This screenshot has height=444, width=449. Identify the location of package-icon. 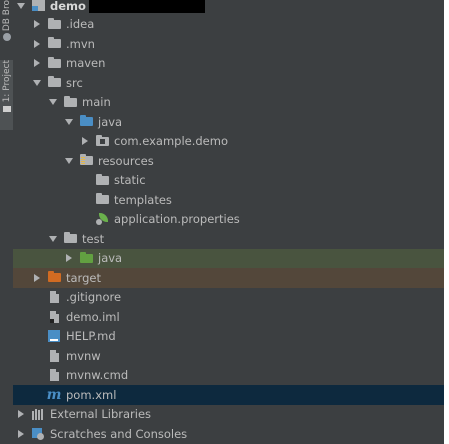
(102, 140).